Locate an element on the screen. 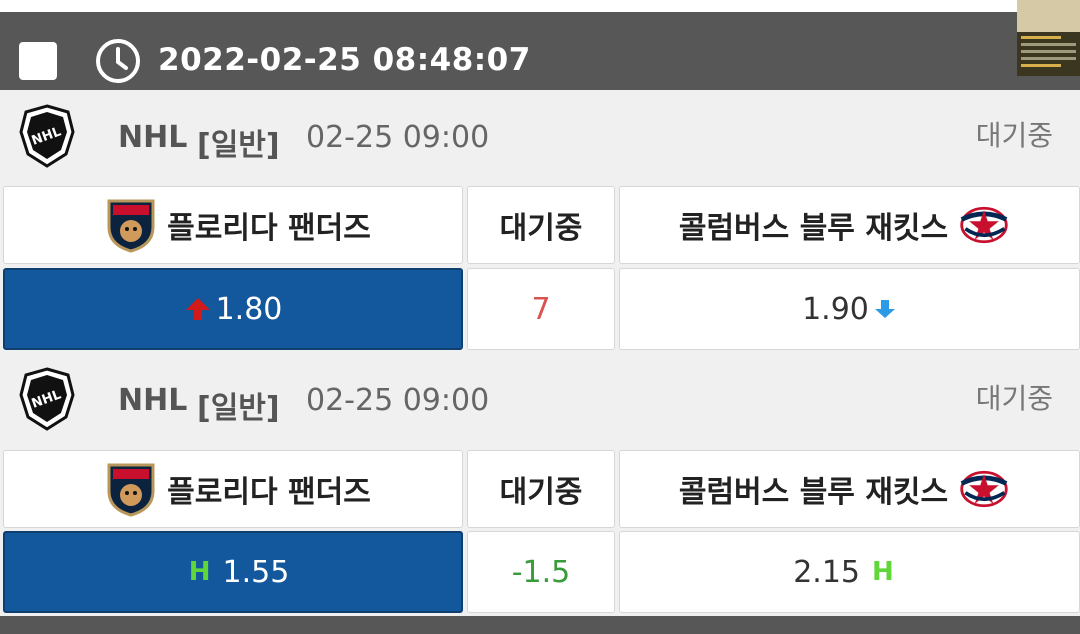 This screenshot has height=634, width=1080. home-odds-button: 1.80 is located at coordinates (233, 309).